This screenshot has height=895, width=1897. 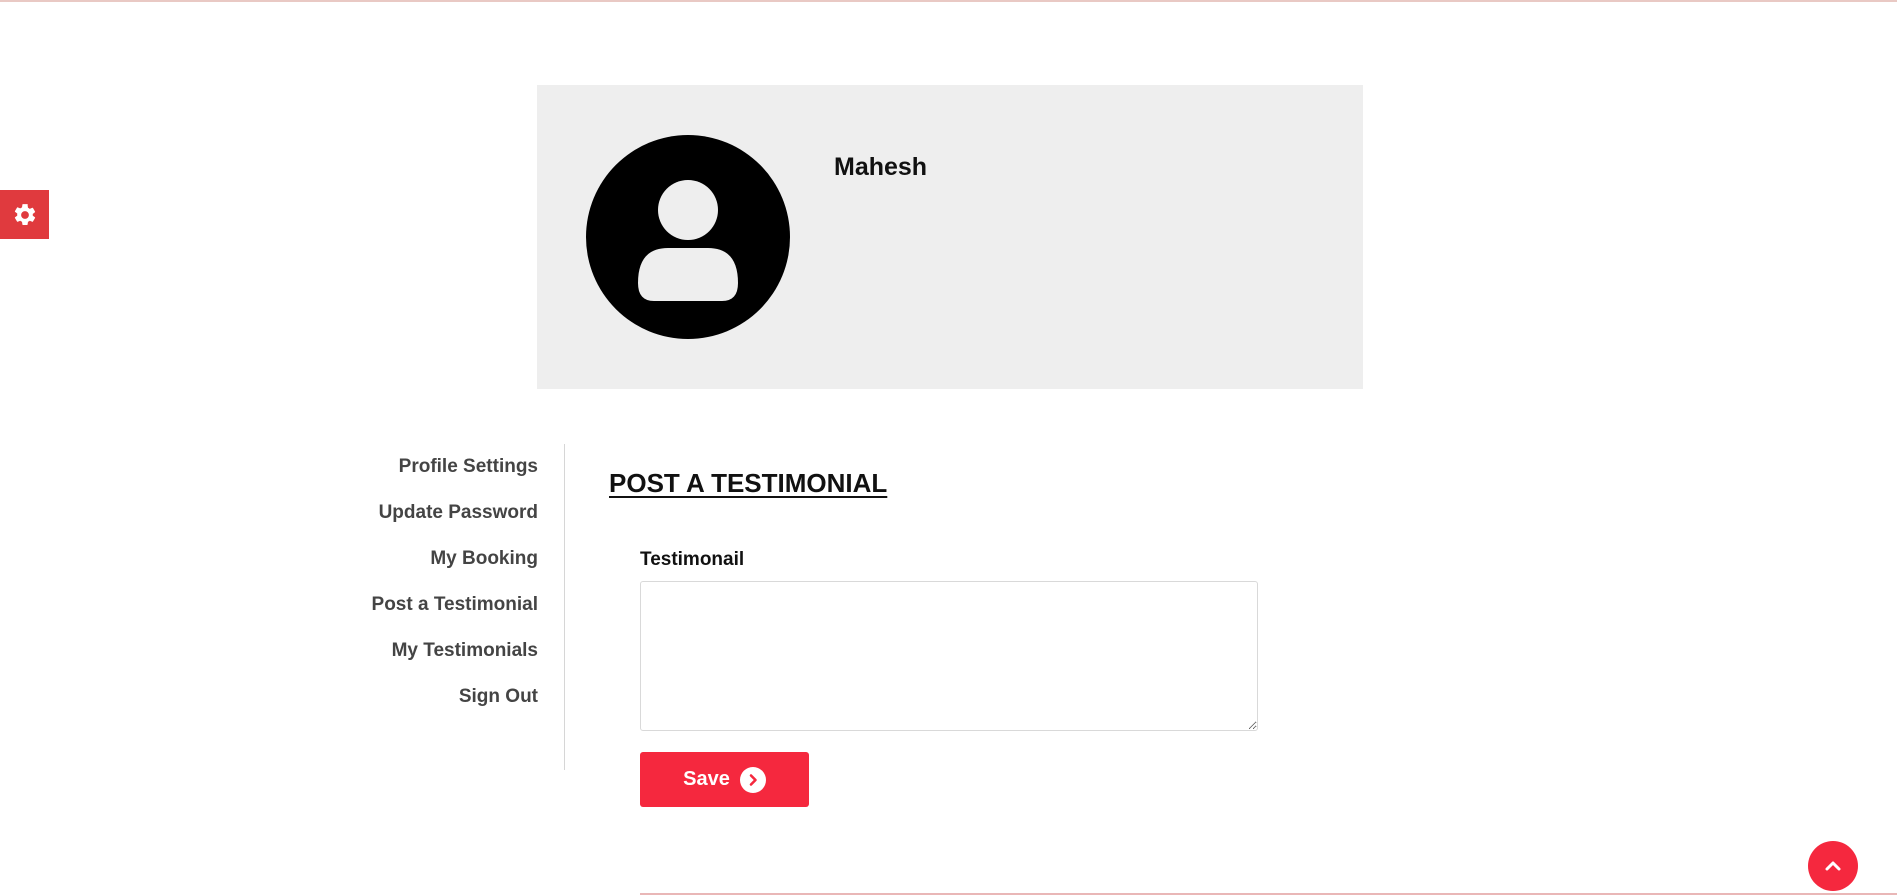 What do you see at coordinates (752, 779) in the screenshot?
I see `chevron-right-circle-icon` at bounding box center [752, 779].